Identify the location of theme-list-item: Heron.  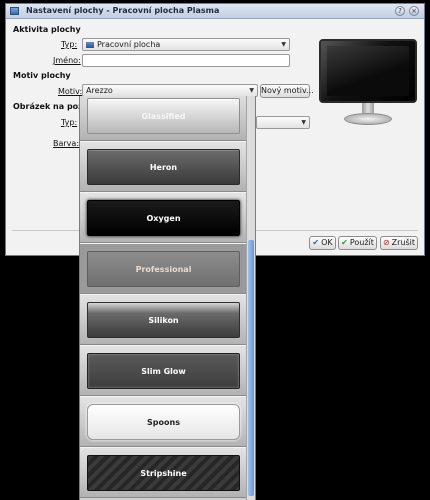
(163, 166).